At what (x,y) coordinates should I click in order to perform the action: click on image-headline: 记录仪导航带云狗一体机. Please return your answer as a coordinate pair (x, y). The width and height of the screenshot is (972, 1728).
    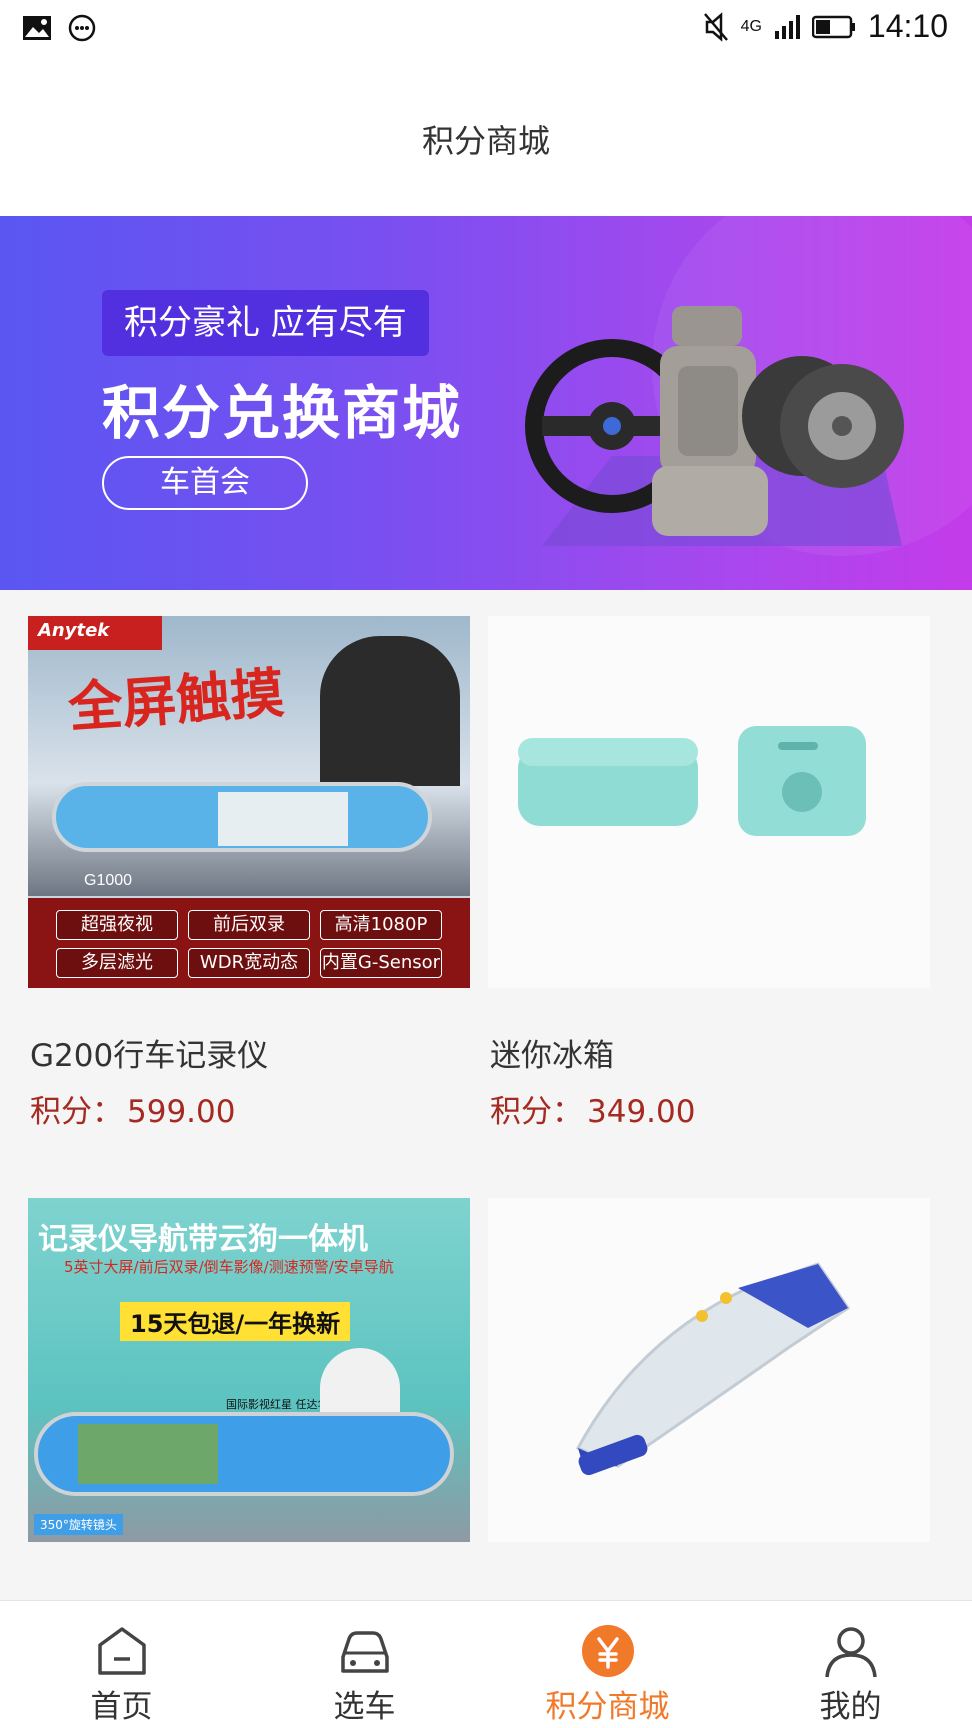
    Looking at the image, I should click on (203, 1239).